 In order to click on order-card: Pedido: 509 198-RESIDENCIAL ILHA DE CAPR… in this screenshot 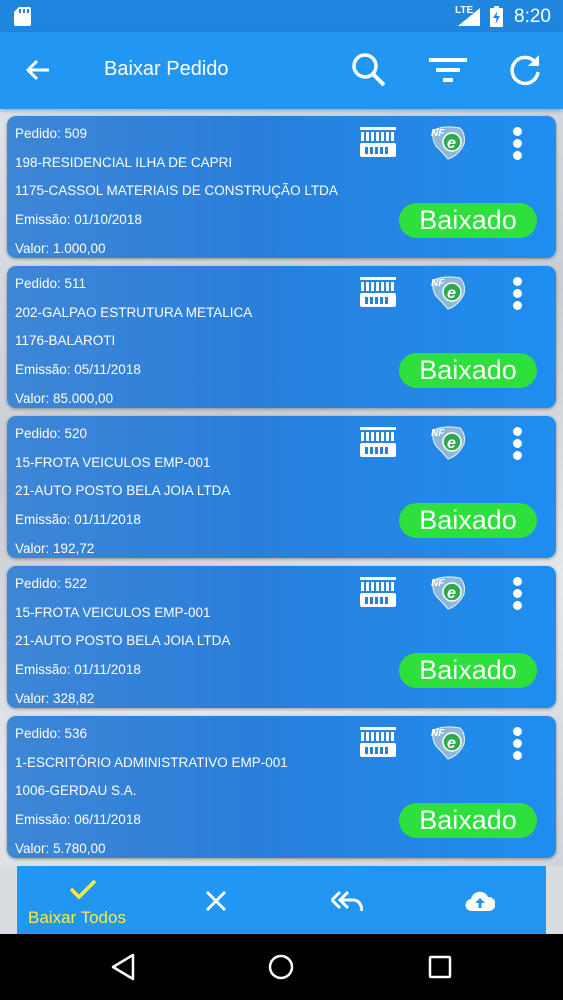, I will do `click(281, 187)`.